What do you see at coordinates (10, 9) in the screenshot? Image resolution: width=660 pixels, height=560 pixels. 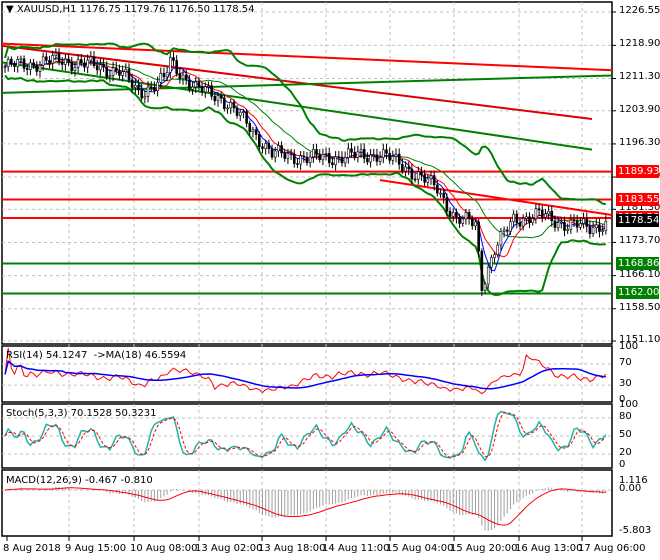 I see `collapse-arrow-icon: ▼` at bounding box center [10, 9].